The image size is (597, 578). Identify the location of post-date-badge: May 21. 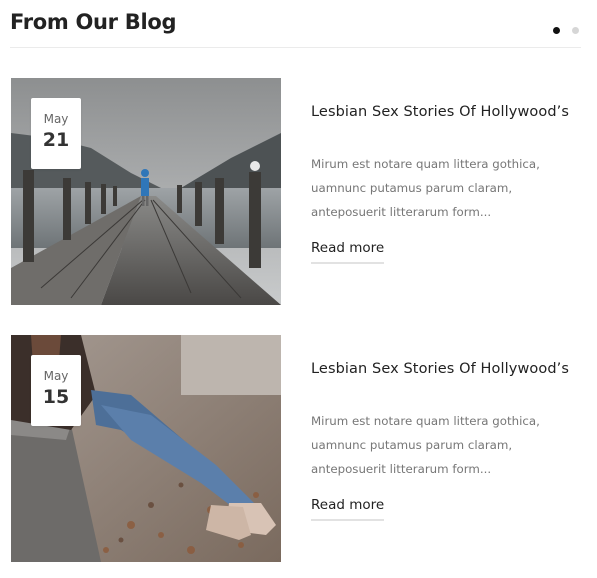
(56, 133).